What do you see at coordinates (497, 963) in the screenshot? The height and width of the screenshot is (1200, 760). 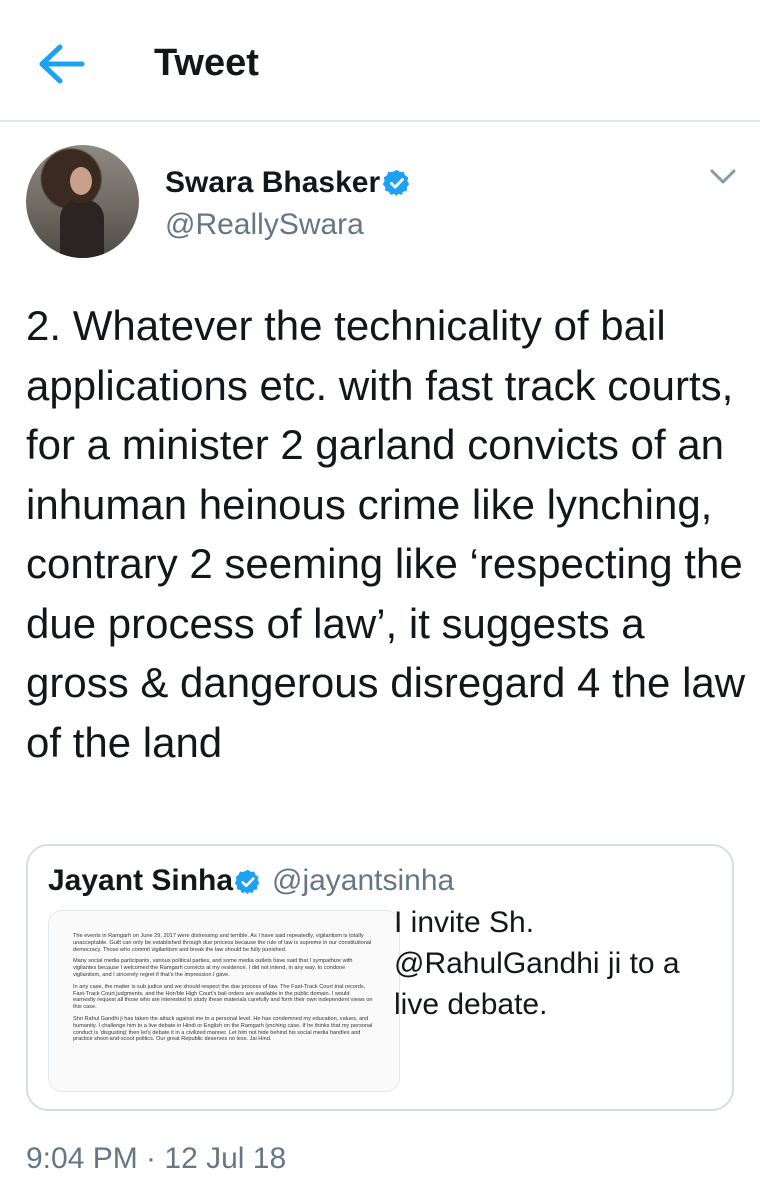 I see `mention-link: @RahulGandhi` at bounding box center [497, 963].